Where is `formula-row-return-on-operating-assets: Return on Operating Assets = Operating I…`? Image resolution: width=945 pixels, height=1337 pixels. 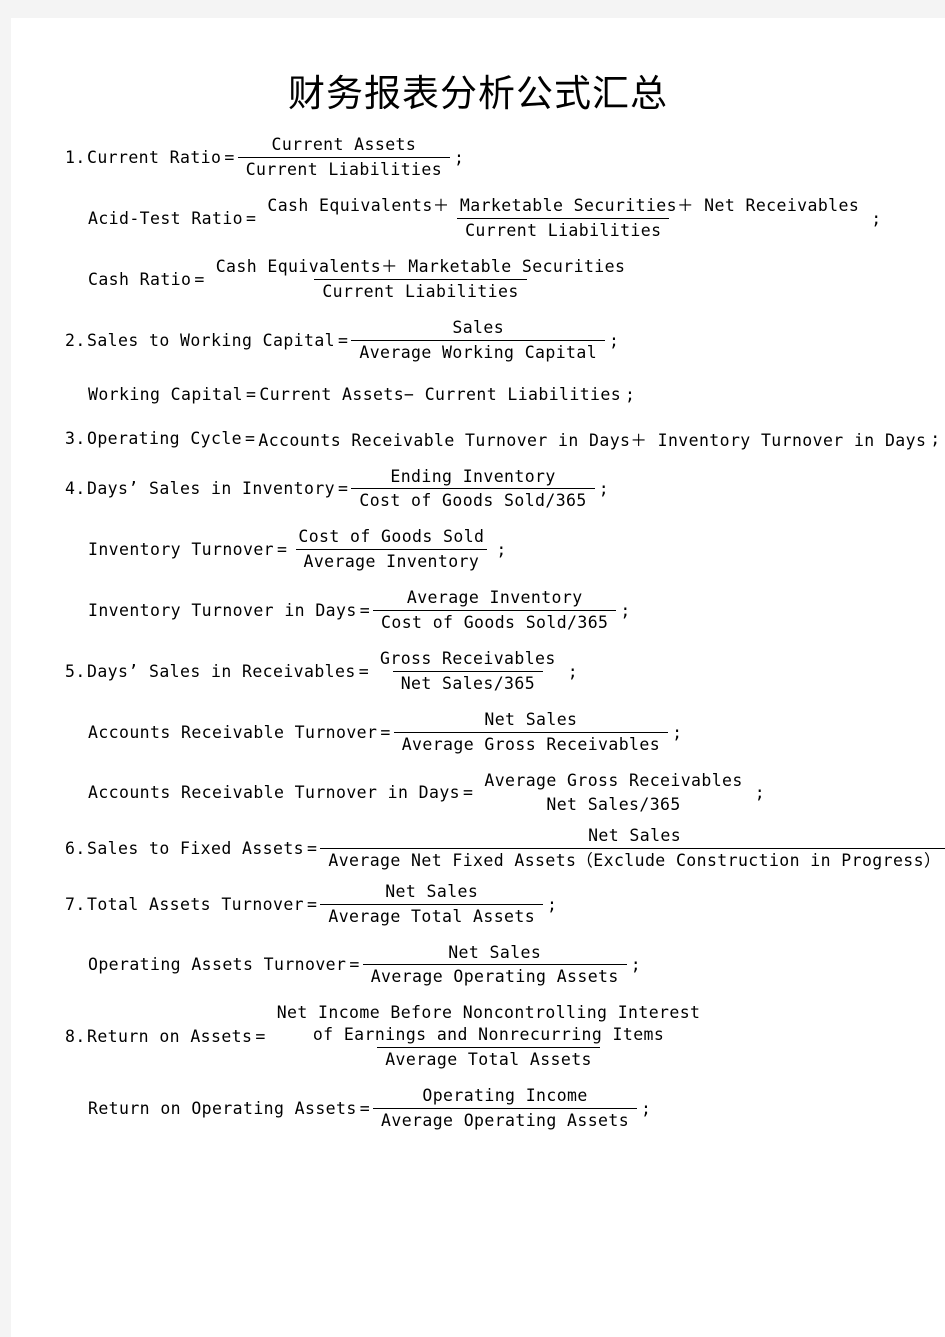
formula-row-return-on-operating-assets: Return on Operating Assets = Operating I… is located at coordinates (516, 1108).